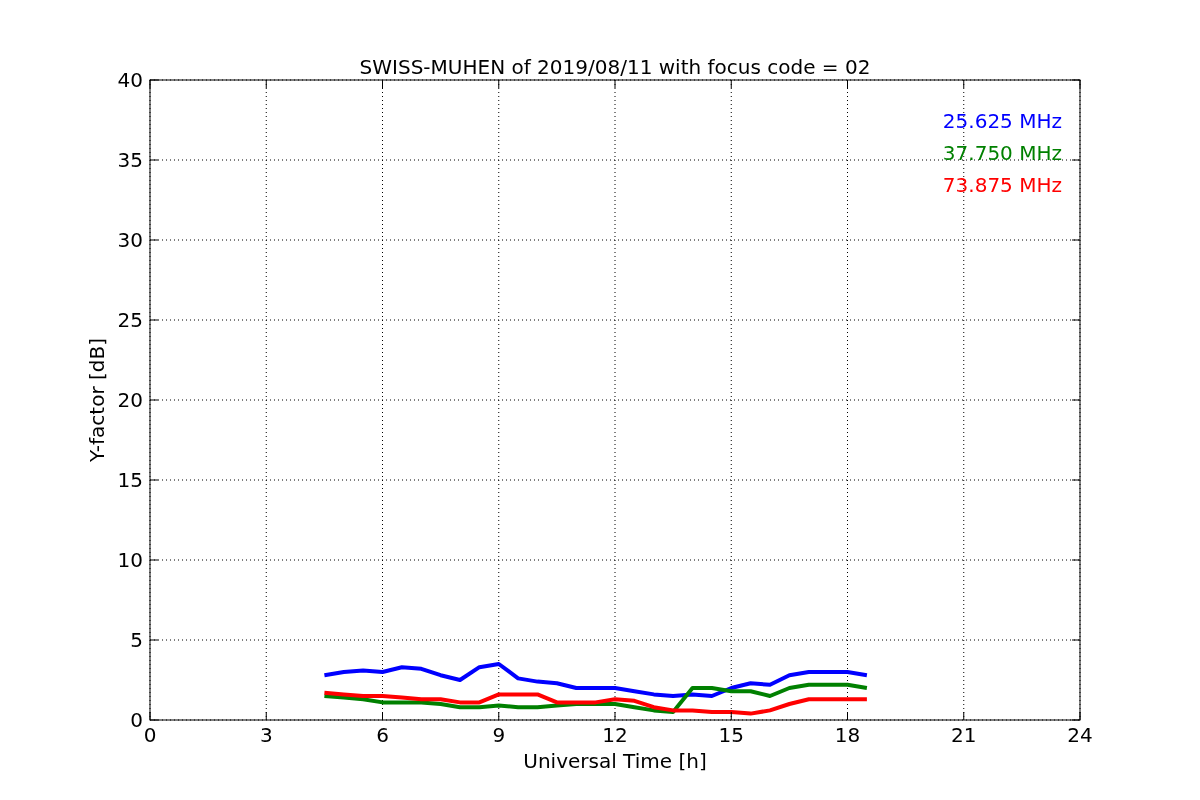 The height and width of the screenshot is (800, 1200). What do you see at coordinates (499, 735) in the screenshot?
I see `x-tick-label: 9` at bounding box center [499, 735].